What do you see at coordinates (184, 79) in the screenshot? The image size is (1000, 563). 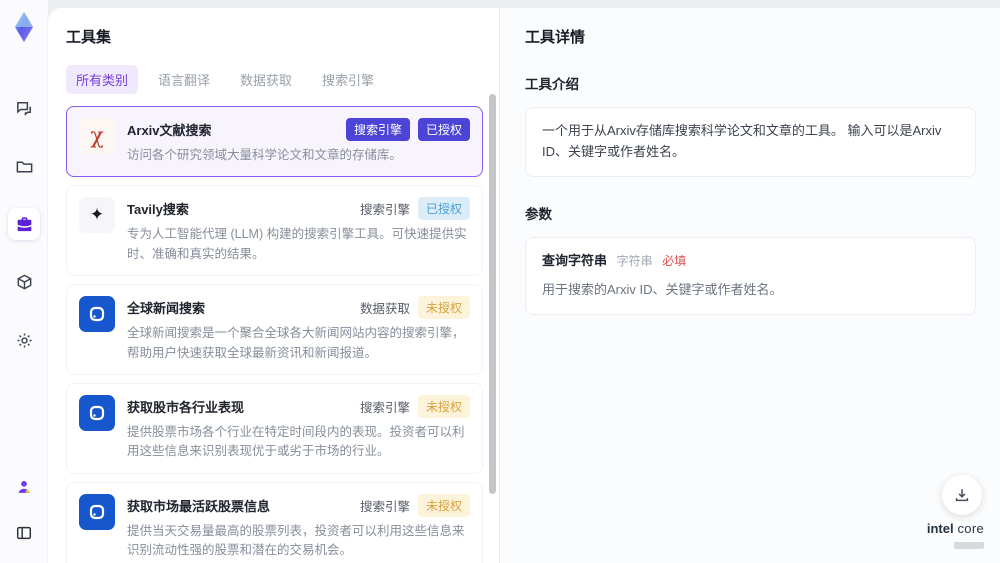 I see `tab-language-translation: 语言翻译` at bounding box center [184, 79].